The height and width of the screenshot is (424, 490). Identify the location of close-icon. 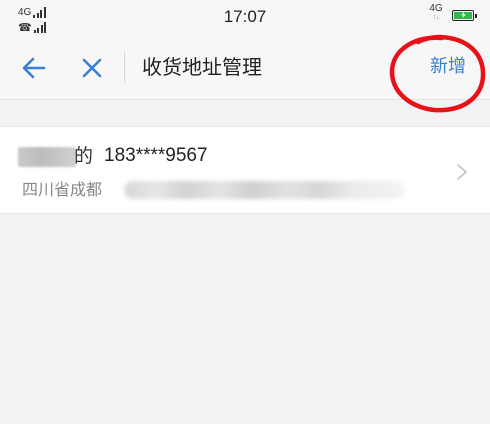
(92, 68).